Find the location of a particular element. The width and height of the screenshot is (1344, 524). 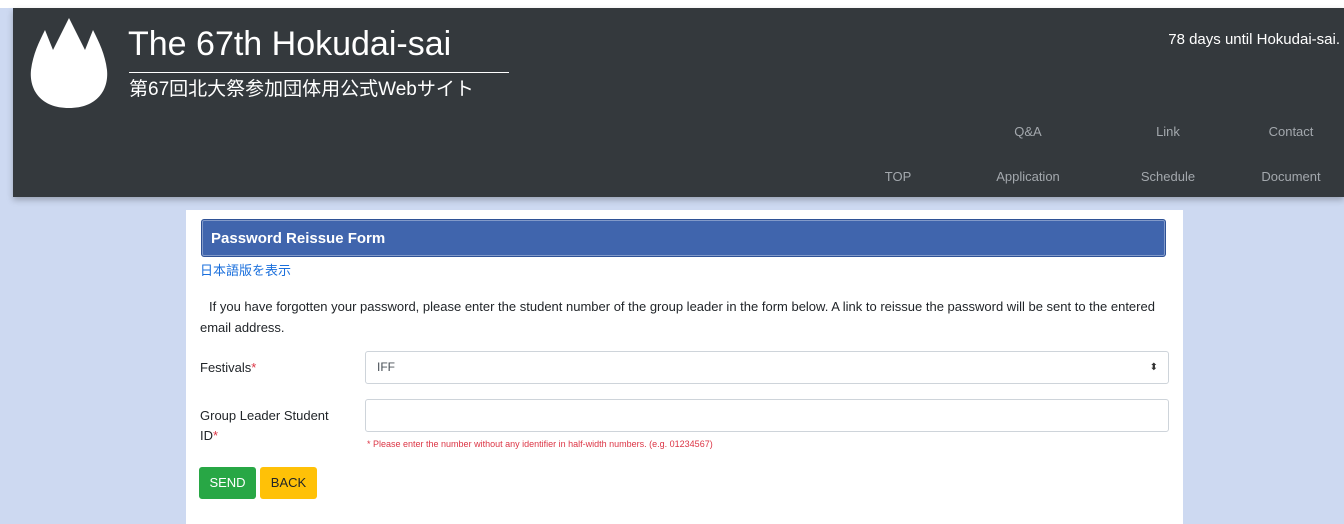

countdown-text: 78 days until Hokudai-sai. is located at coordinates (1254, 39).